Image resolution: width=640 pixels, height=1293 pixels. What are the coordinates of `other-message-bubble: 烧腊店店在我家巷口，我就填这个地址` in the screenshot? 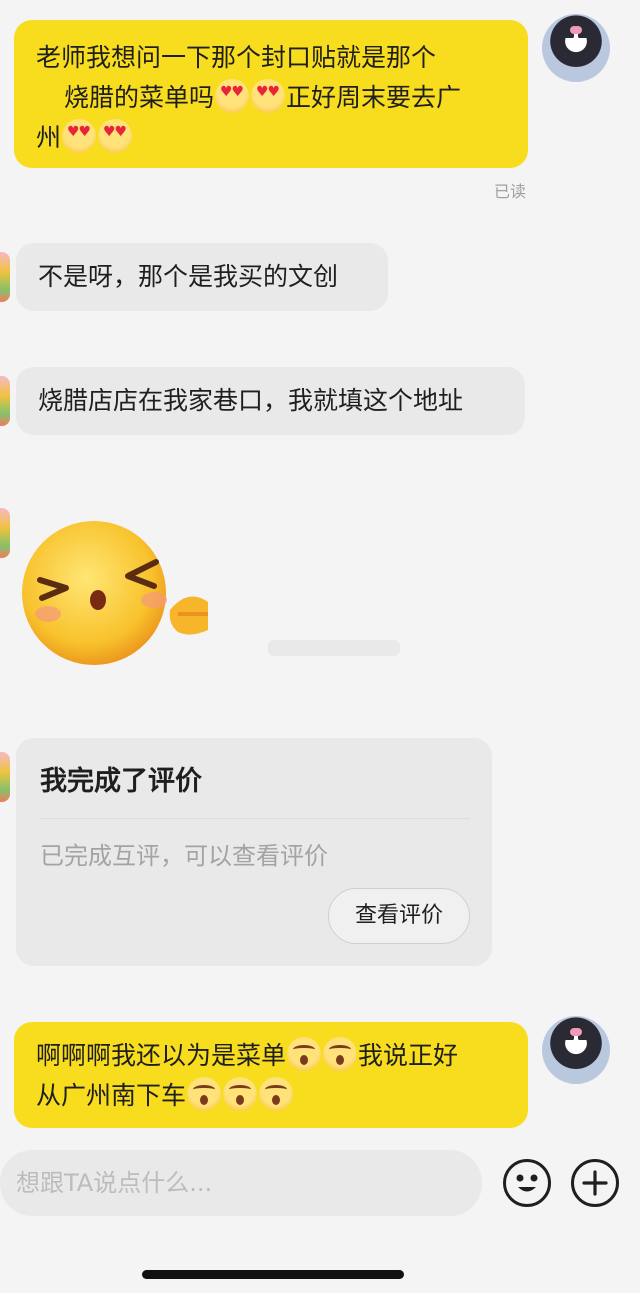 It's located at (270, 401).